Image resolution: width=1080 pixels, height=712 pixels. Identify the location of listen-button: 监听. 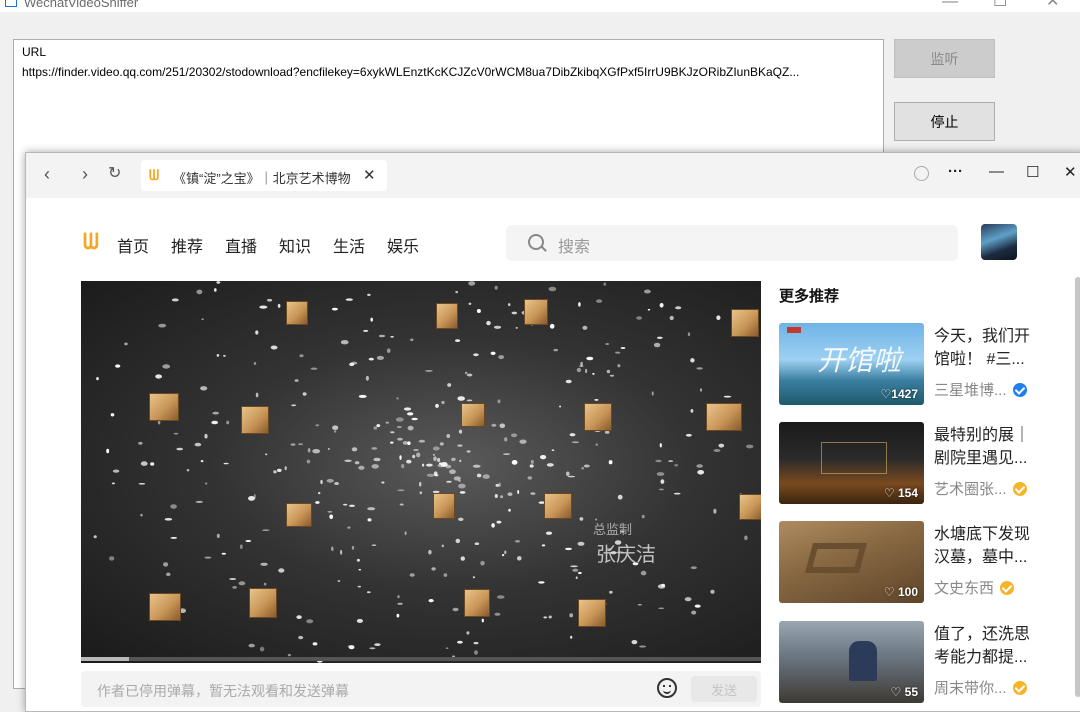
(944, 58).